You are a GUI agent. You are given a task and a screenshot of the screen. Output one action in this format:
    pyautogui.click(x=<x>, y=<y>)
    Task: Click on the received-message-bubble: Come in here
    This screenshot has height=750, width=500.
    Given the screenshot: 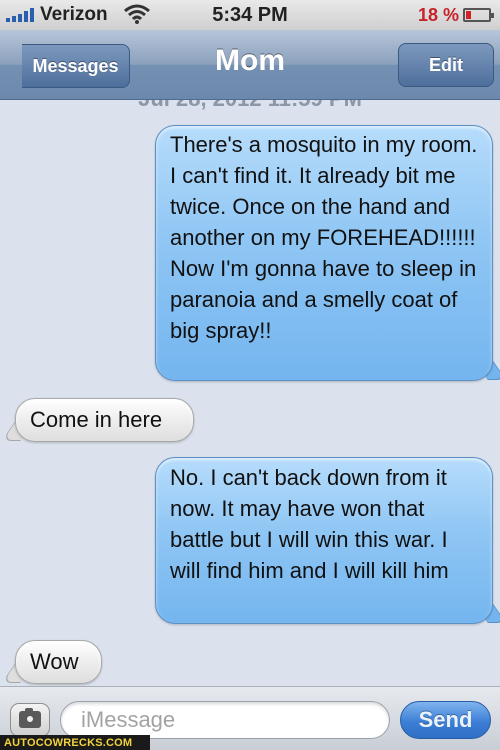 What is the action you would take?
    pyautogui.click(x=104, y=420)
    